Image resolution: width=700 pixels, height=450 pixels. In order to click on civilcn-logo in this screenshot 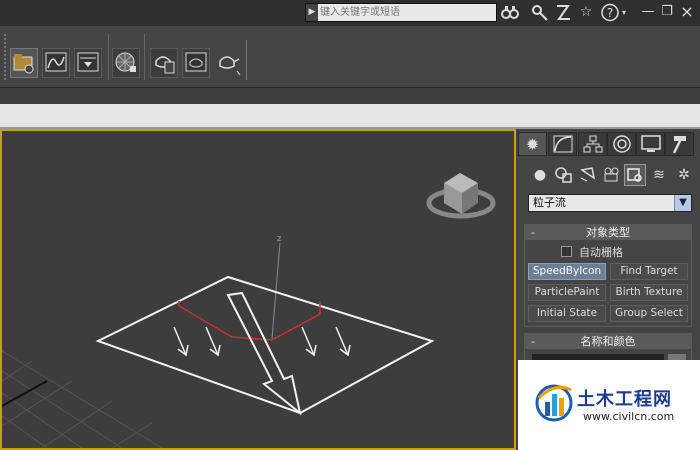, I will do `click(554, 401)`.